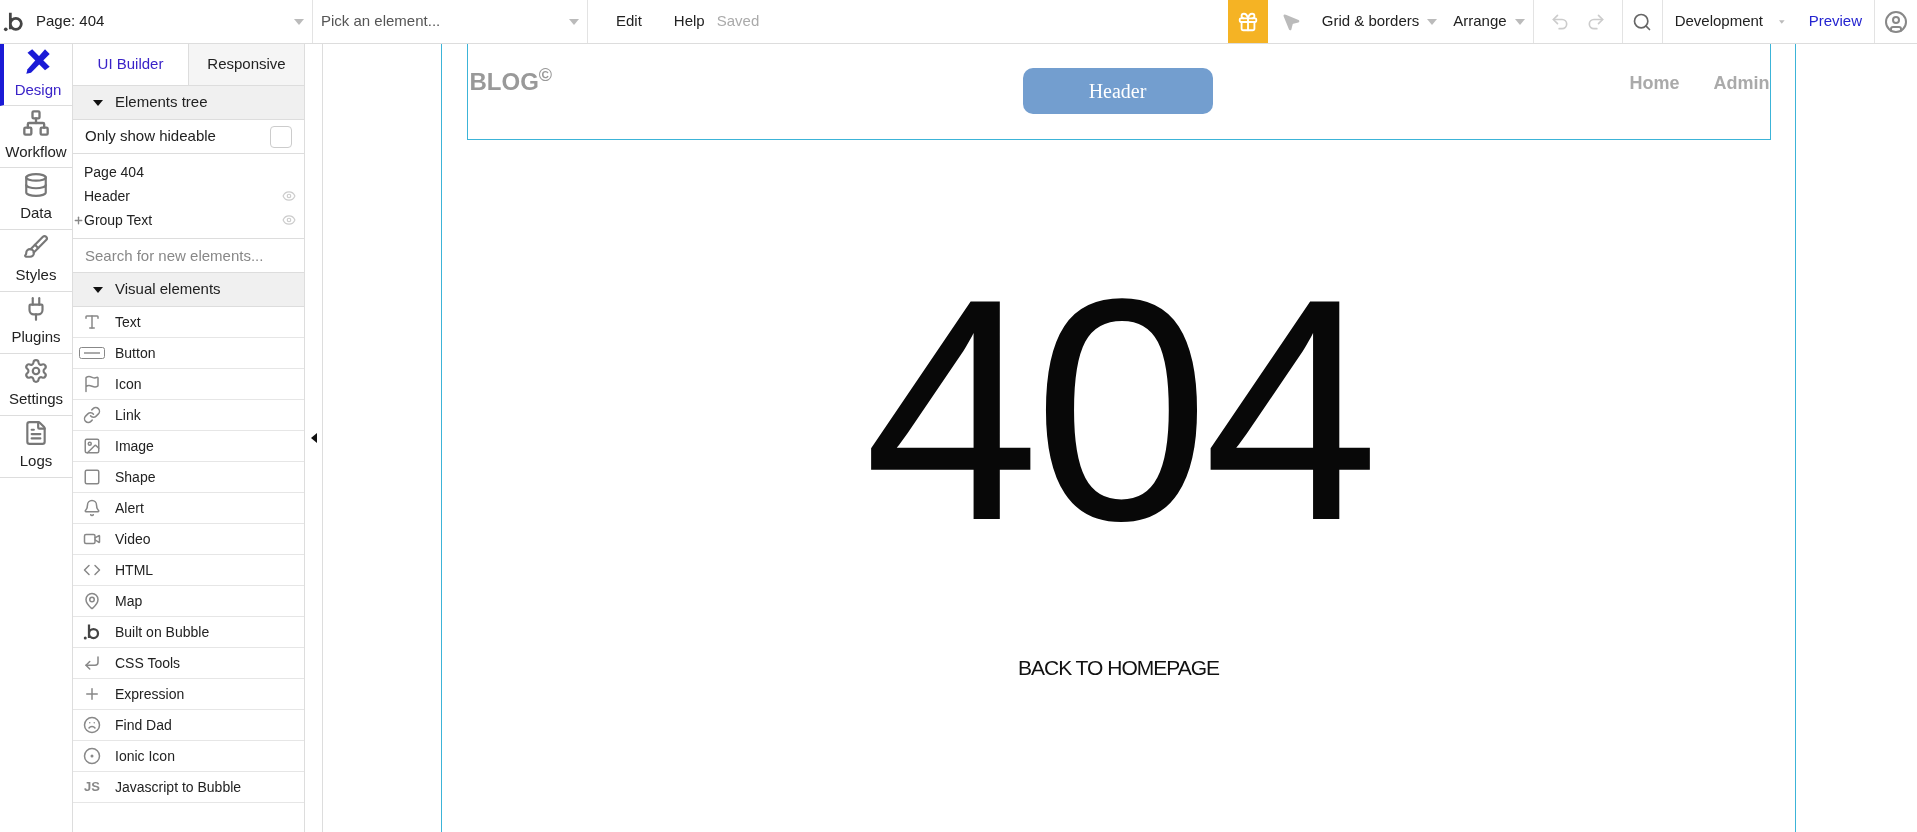 This screenshot has width=1917, height=832. Describe the element at coordinates (188, 322) in the screenshot. I see `element-item: Text` at that location.